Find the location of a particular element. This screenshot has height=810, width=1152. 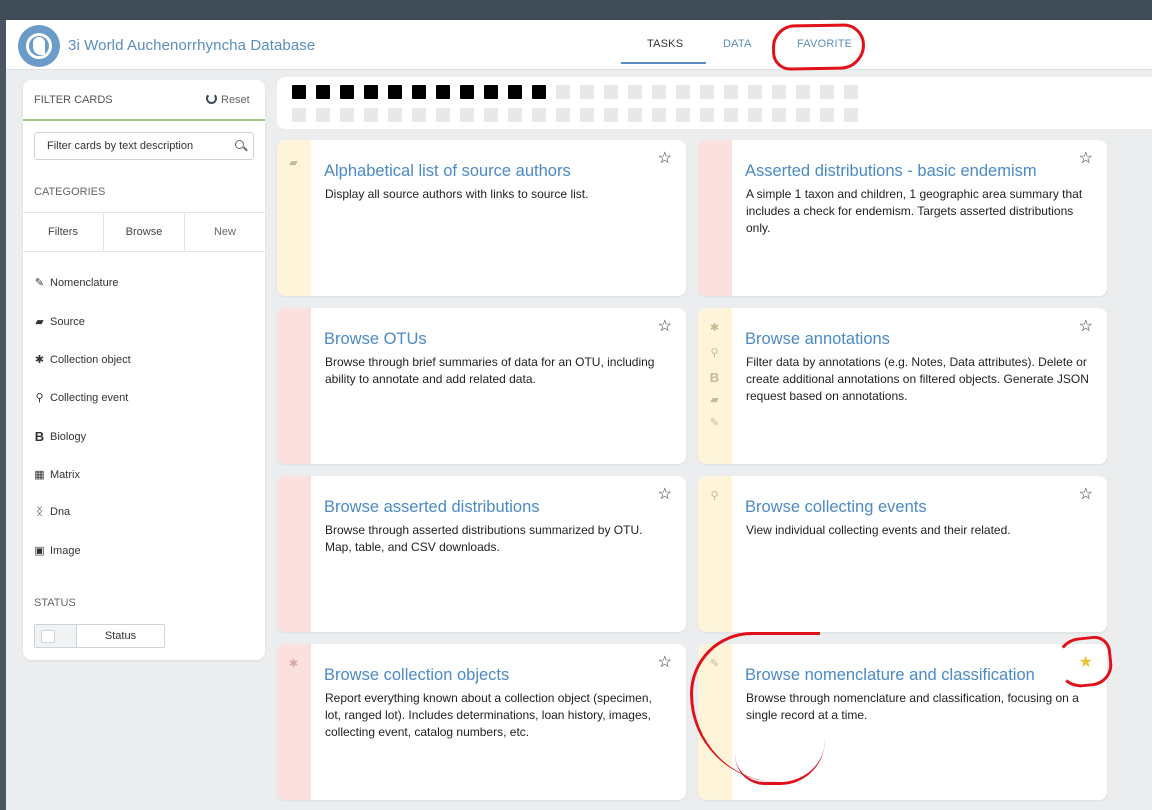

category-label: Collection object is located at coordinates (90, 359).